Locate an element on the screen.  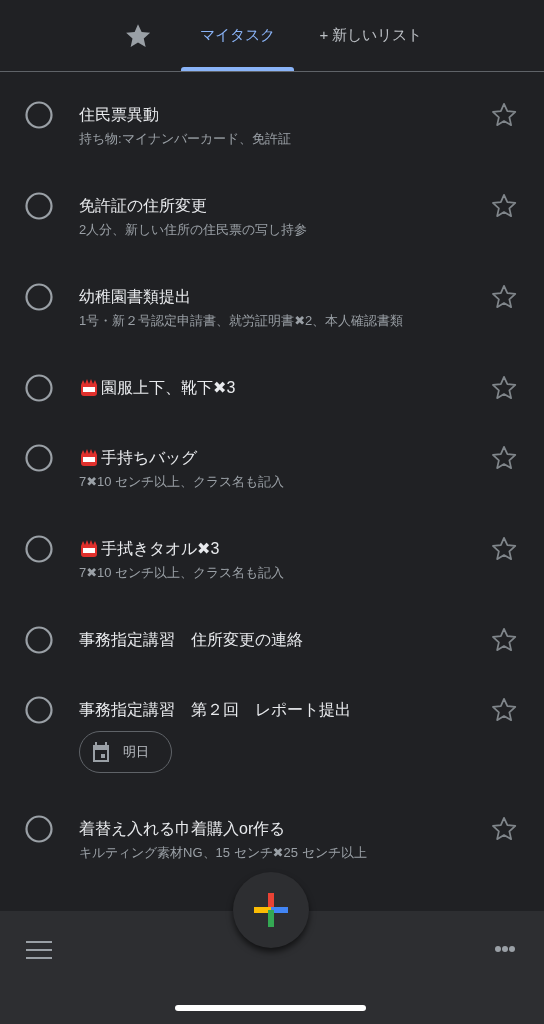
task-notes: 1号・新２号認定申請書、就労証明書✖2、本人確認書類 is located at coordinates (242, 321).